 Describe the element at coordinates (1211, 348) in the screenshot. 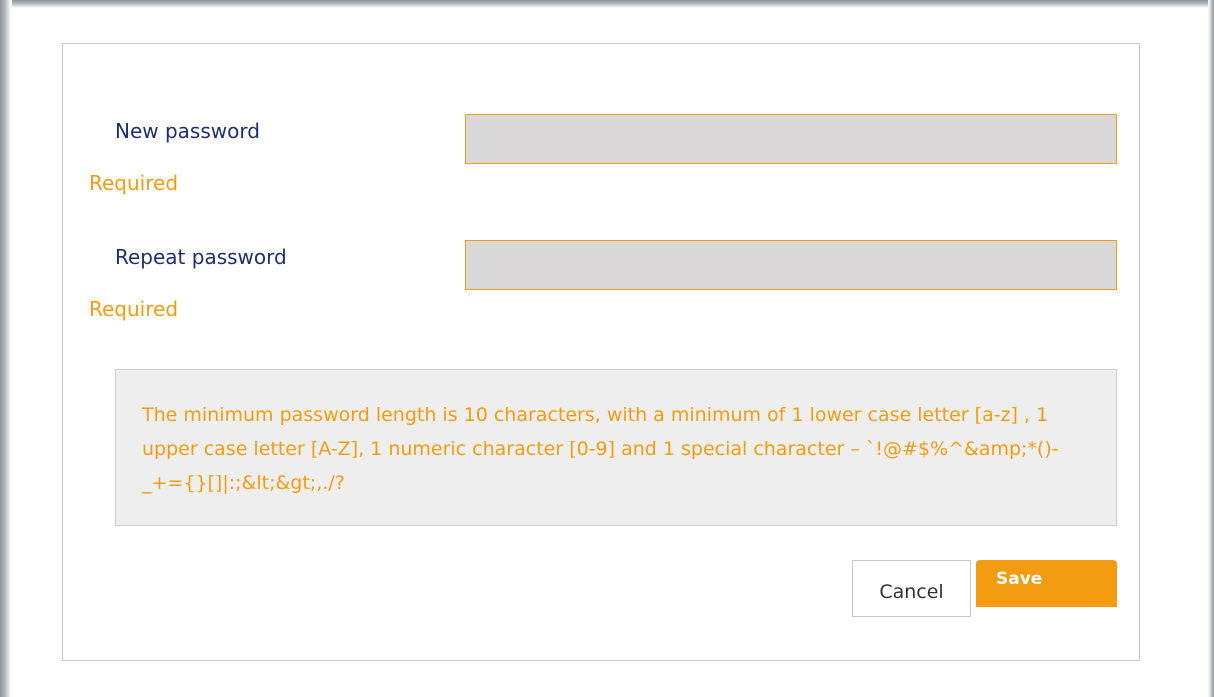

I see `window-frame-right` at that location.